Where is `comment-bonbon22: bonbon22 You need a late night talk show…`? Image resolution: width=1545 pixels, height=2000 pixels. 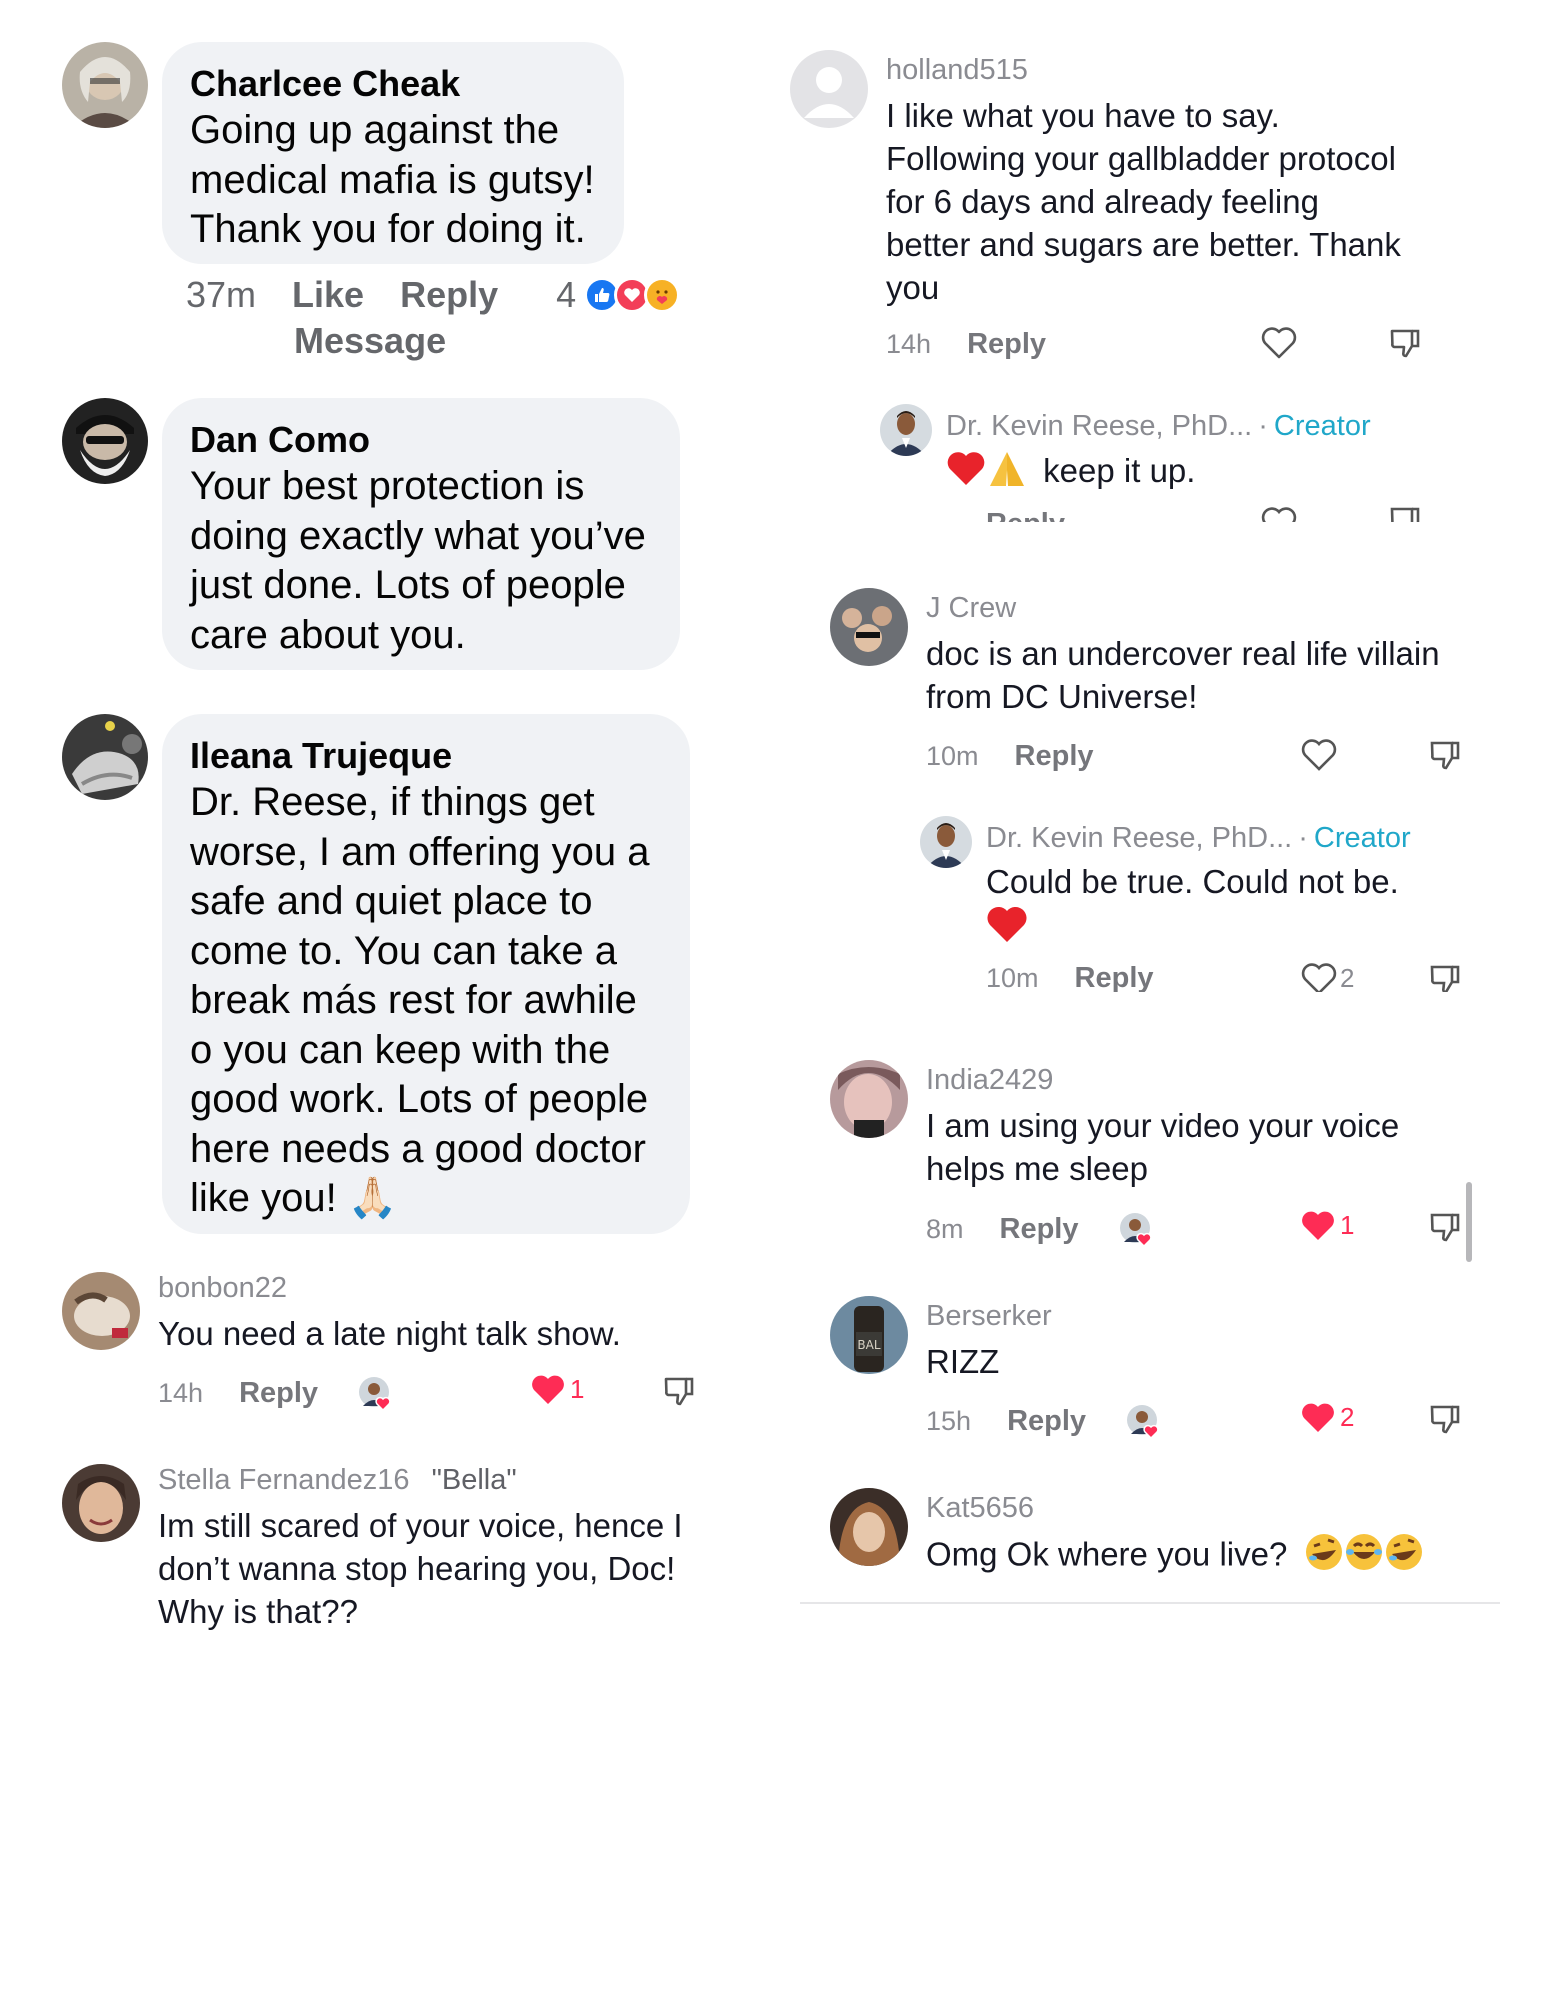
comment-bonbon22: bonbon22 You need a late night talk show… is located at coordinates (380, 1339).